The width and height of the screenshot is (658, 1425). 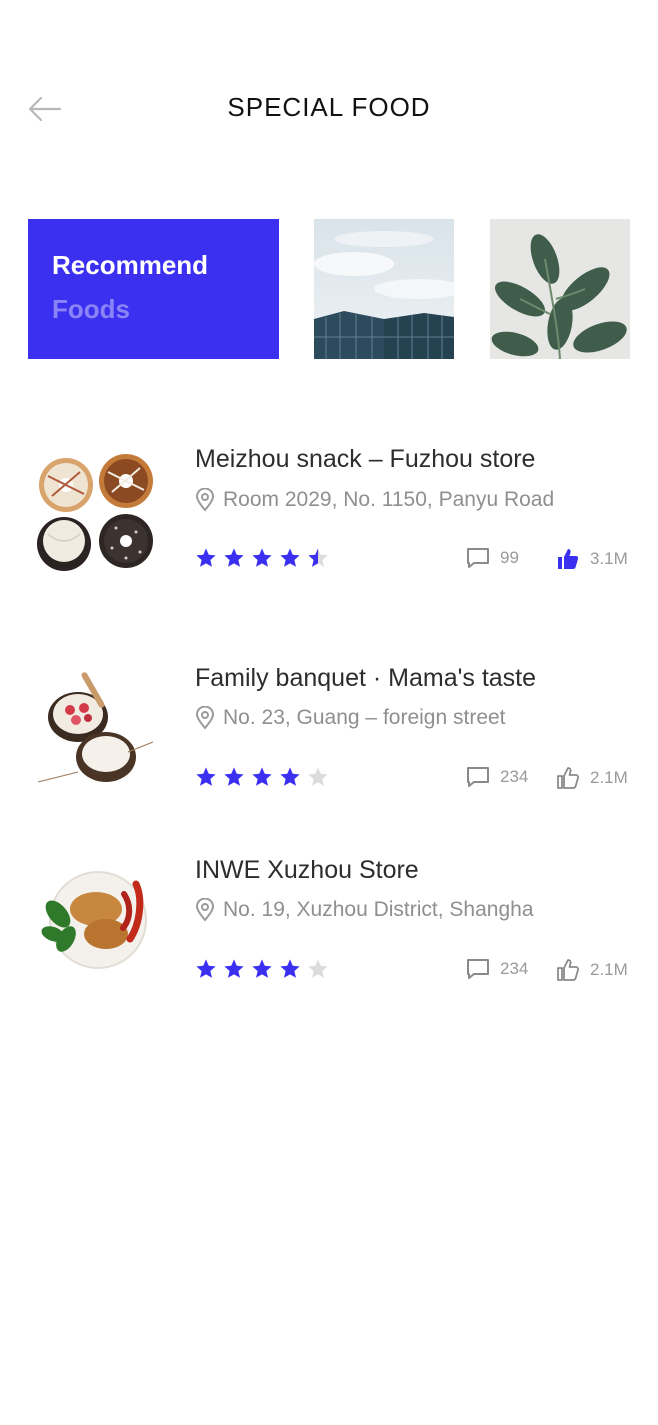 What do you see at coordinates (153, 289) in the screenshot?
I see `recommend-foods-card: Recommend Foods` at bounding box center [153, 289].